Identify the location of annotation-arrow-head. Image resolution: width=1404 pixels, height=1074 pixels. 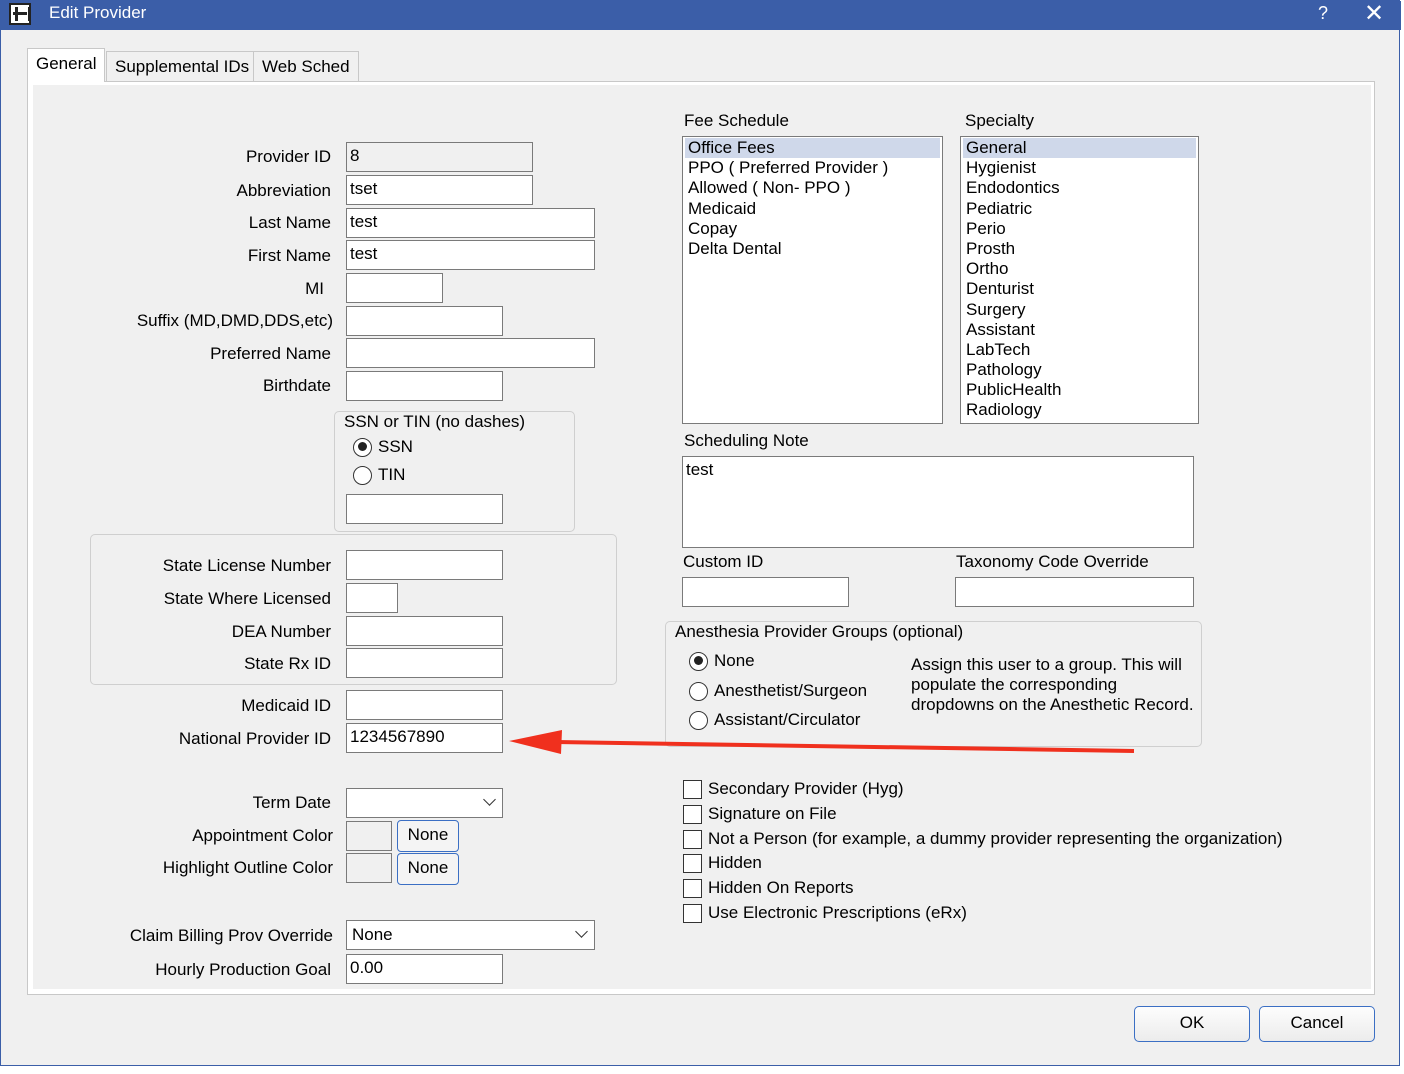
(535, 742).